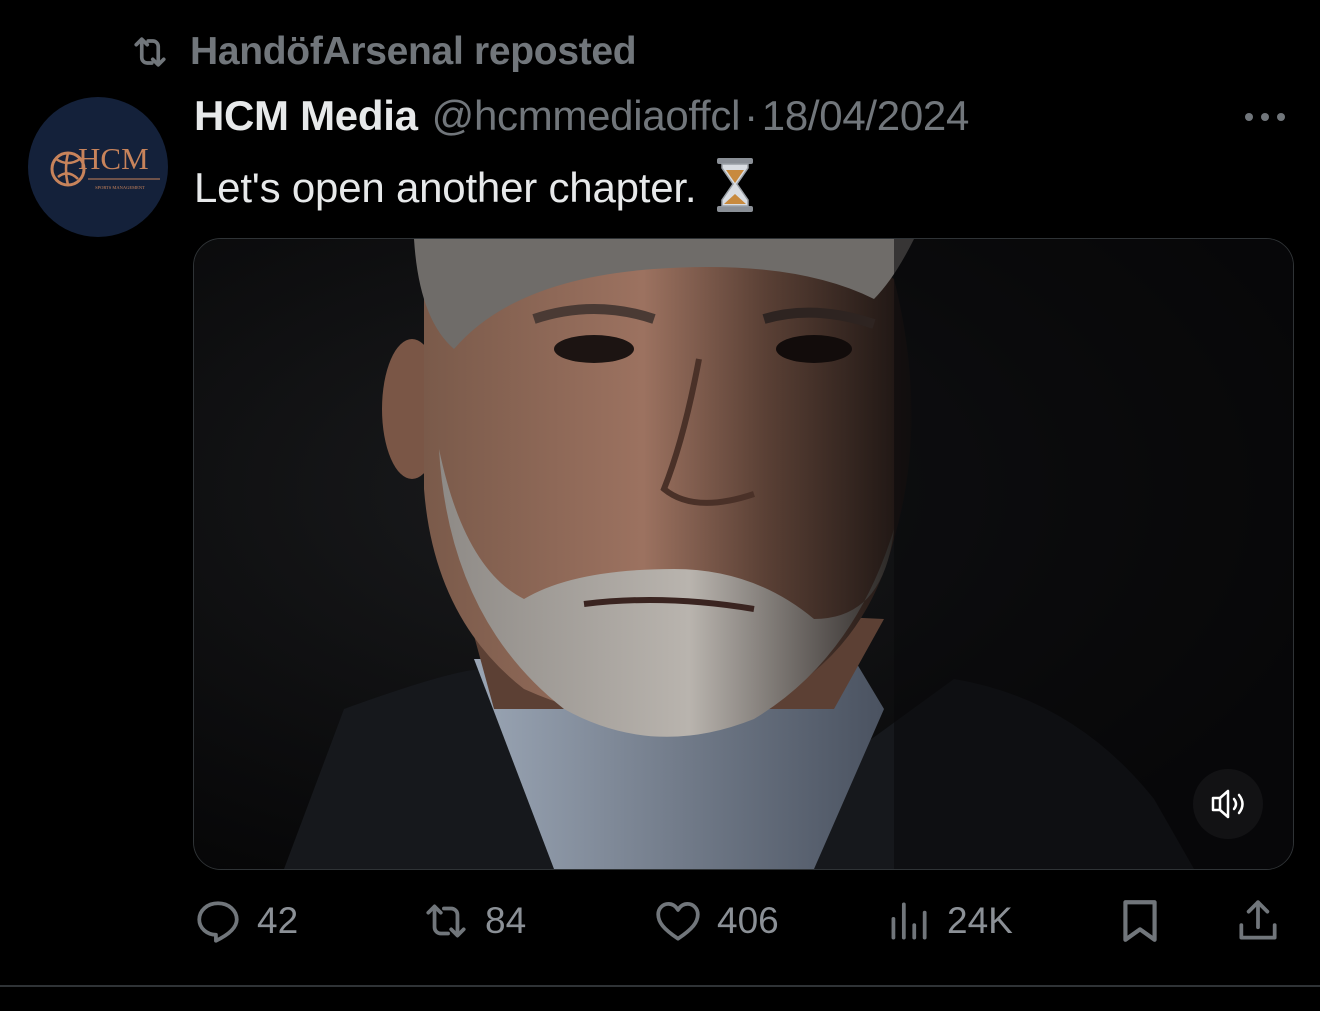 This screenshot has height=1011, width=1320. I want to click on tweet-text: Let's open another chapter., so click(475, 185).